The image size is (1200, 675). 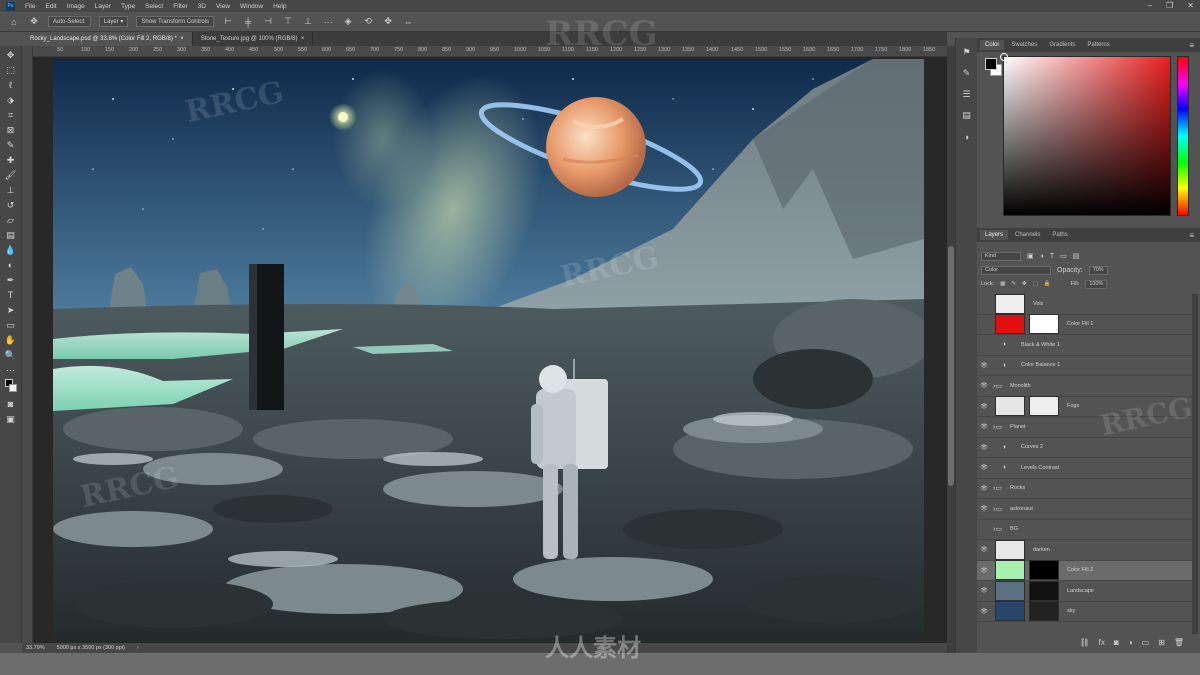 I want to click on lock-paint-icon: ✎, so click(x=1013, y=284).